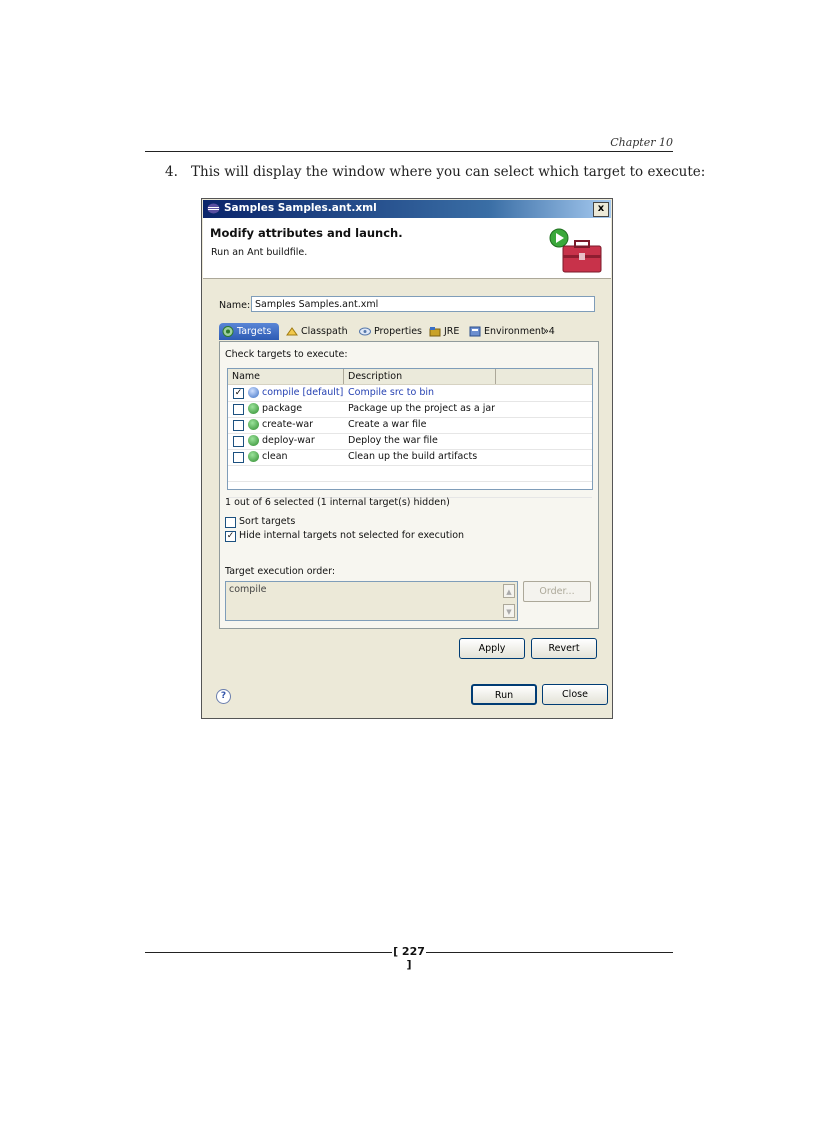  I want to click on target-checkbox: ✓, so click(238, 393).